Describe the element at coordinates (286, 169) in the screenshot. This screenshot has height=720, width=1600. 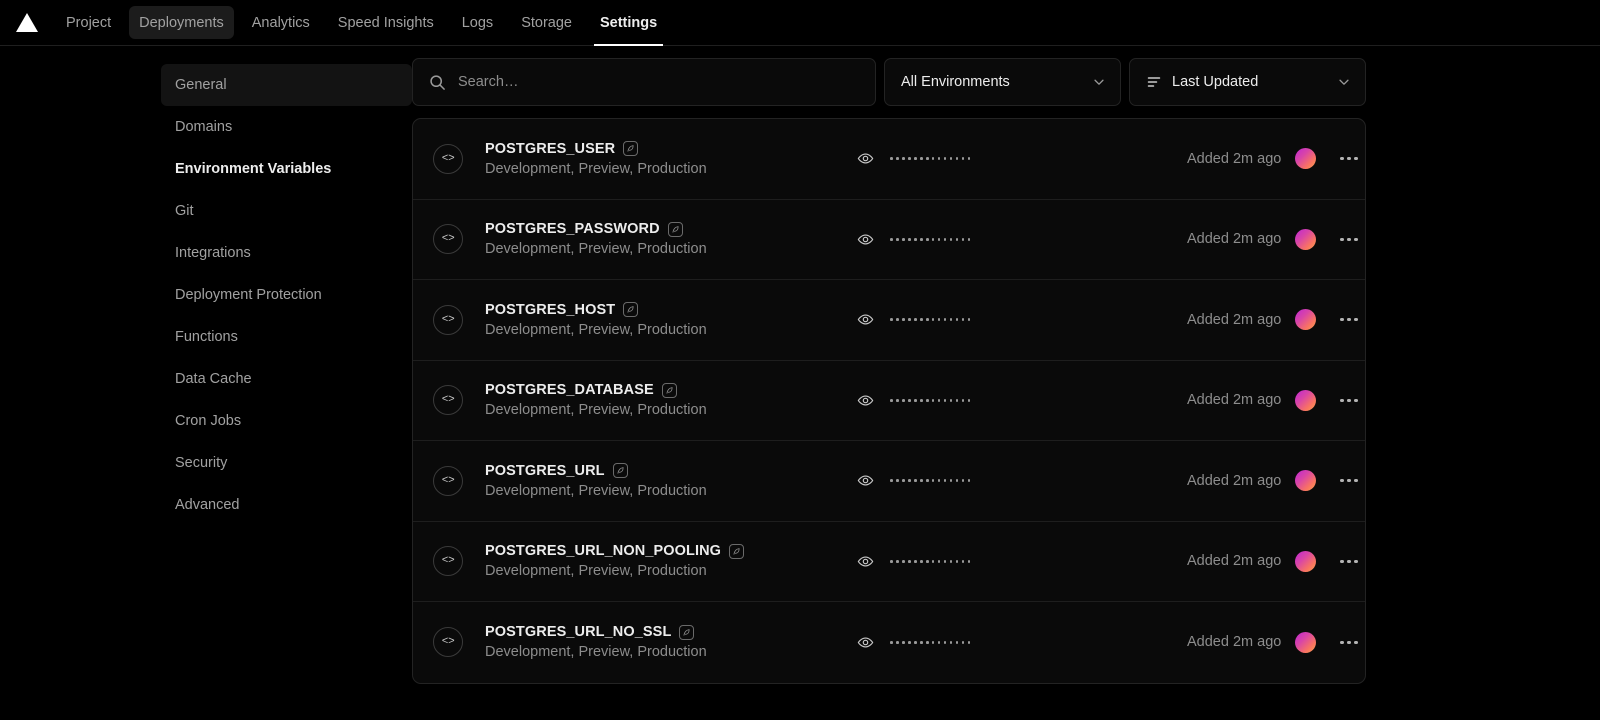
I see `sidebar-item-environment-variables: Environment Variables` at that location.